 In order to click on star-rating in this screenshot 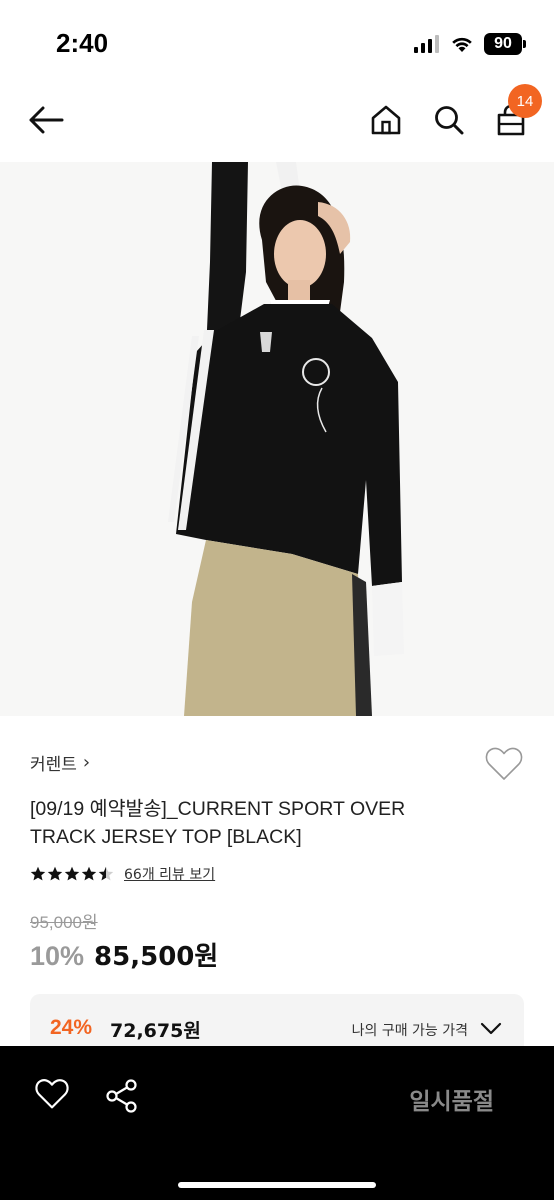, I will do `click(72, 874)`.